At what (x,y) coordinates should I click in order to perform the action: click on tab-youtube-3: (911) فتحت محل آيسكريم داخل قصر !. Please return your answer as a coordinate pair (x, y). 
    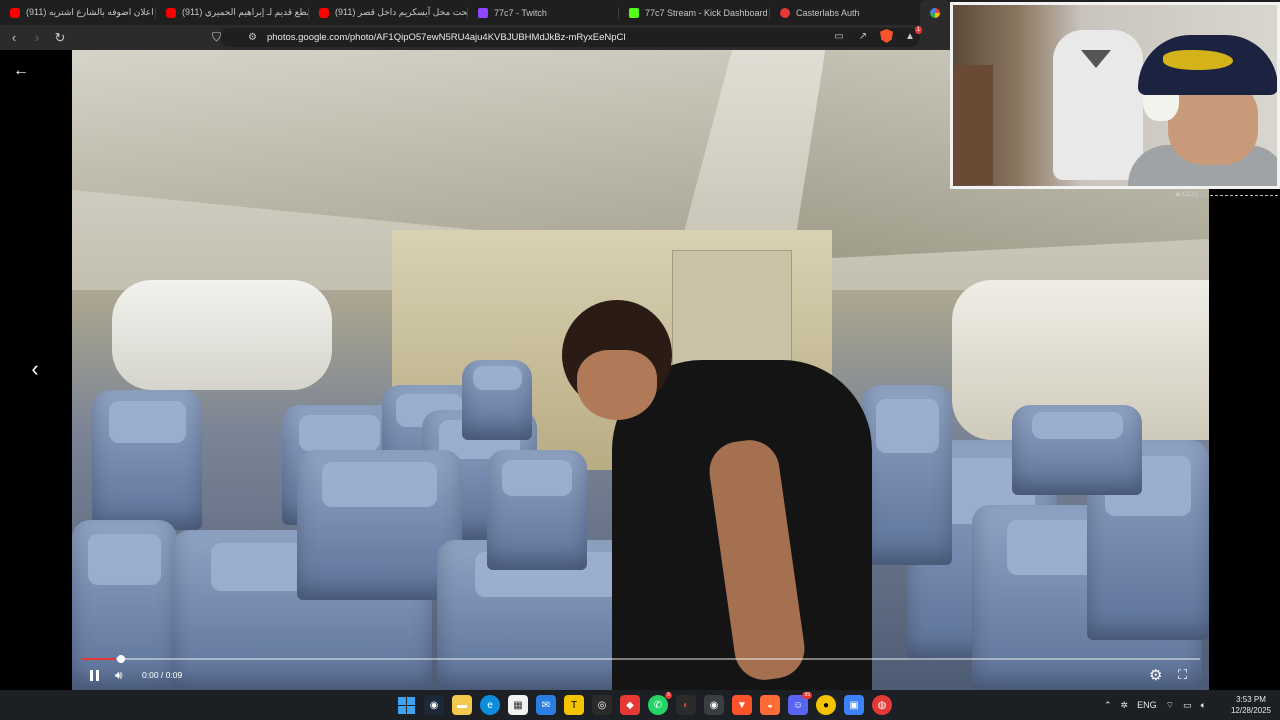
    Looking at the image, I should click on (388, 12).